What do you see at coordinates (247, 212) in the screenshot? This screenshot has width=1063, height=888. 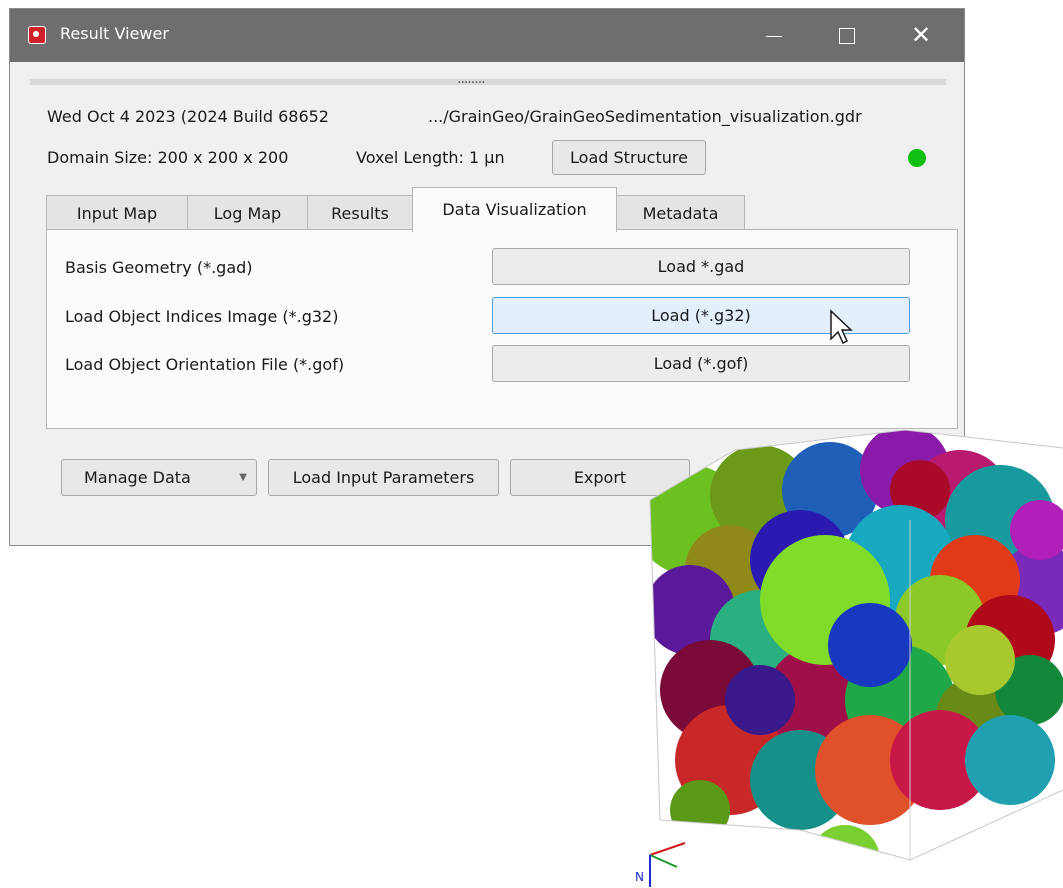 I see `tab-log-map: Log Map` at bounding box center [247, 212].